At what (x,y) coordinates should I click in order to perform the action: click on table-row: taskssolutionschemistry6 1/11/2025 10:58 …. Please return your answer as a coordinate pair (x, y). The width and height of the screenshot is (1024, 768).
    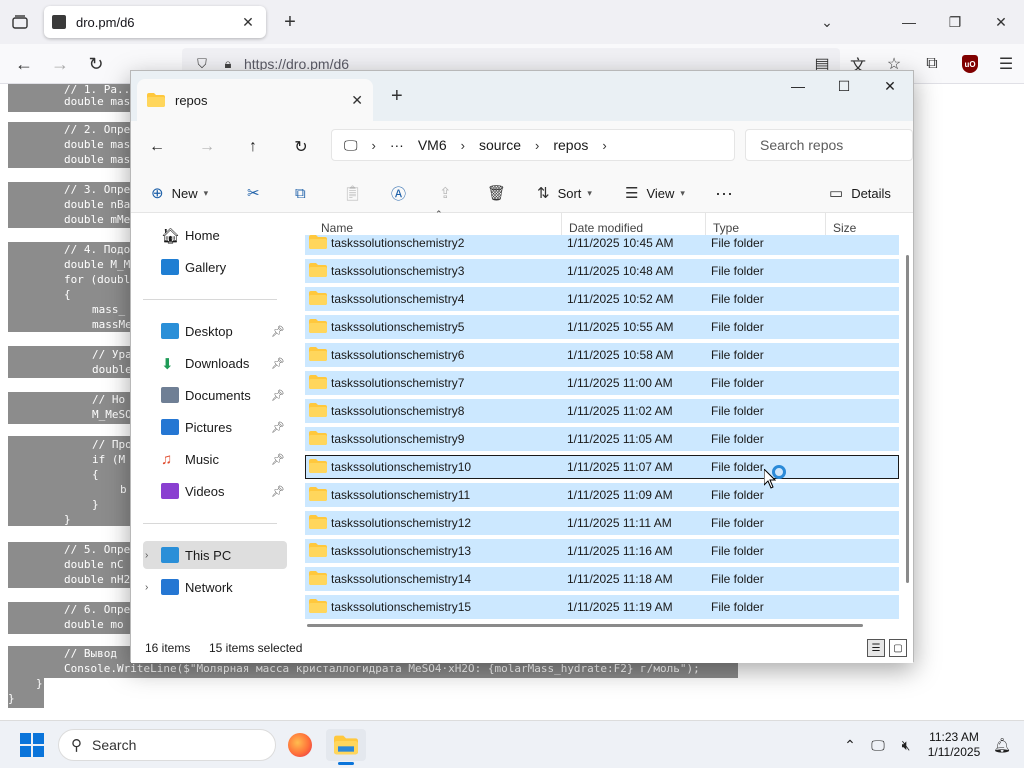
    Looking at the image, I should click on (602, 355).